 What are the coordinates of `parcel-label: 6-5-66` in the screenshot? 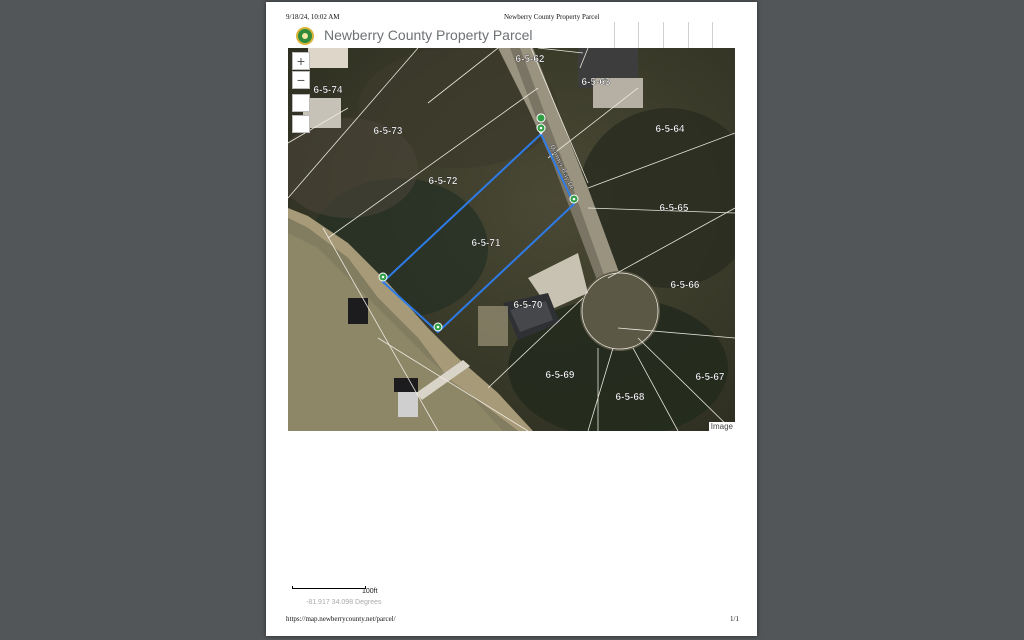 It's located at (685, 285).